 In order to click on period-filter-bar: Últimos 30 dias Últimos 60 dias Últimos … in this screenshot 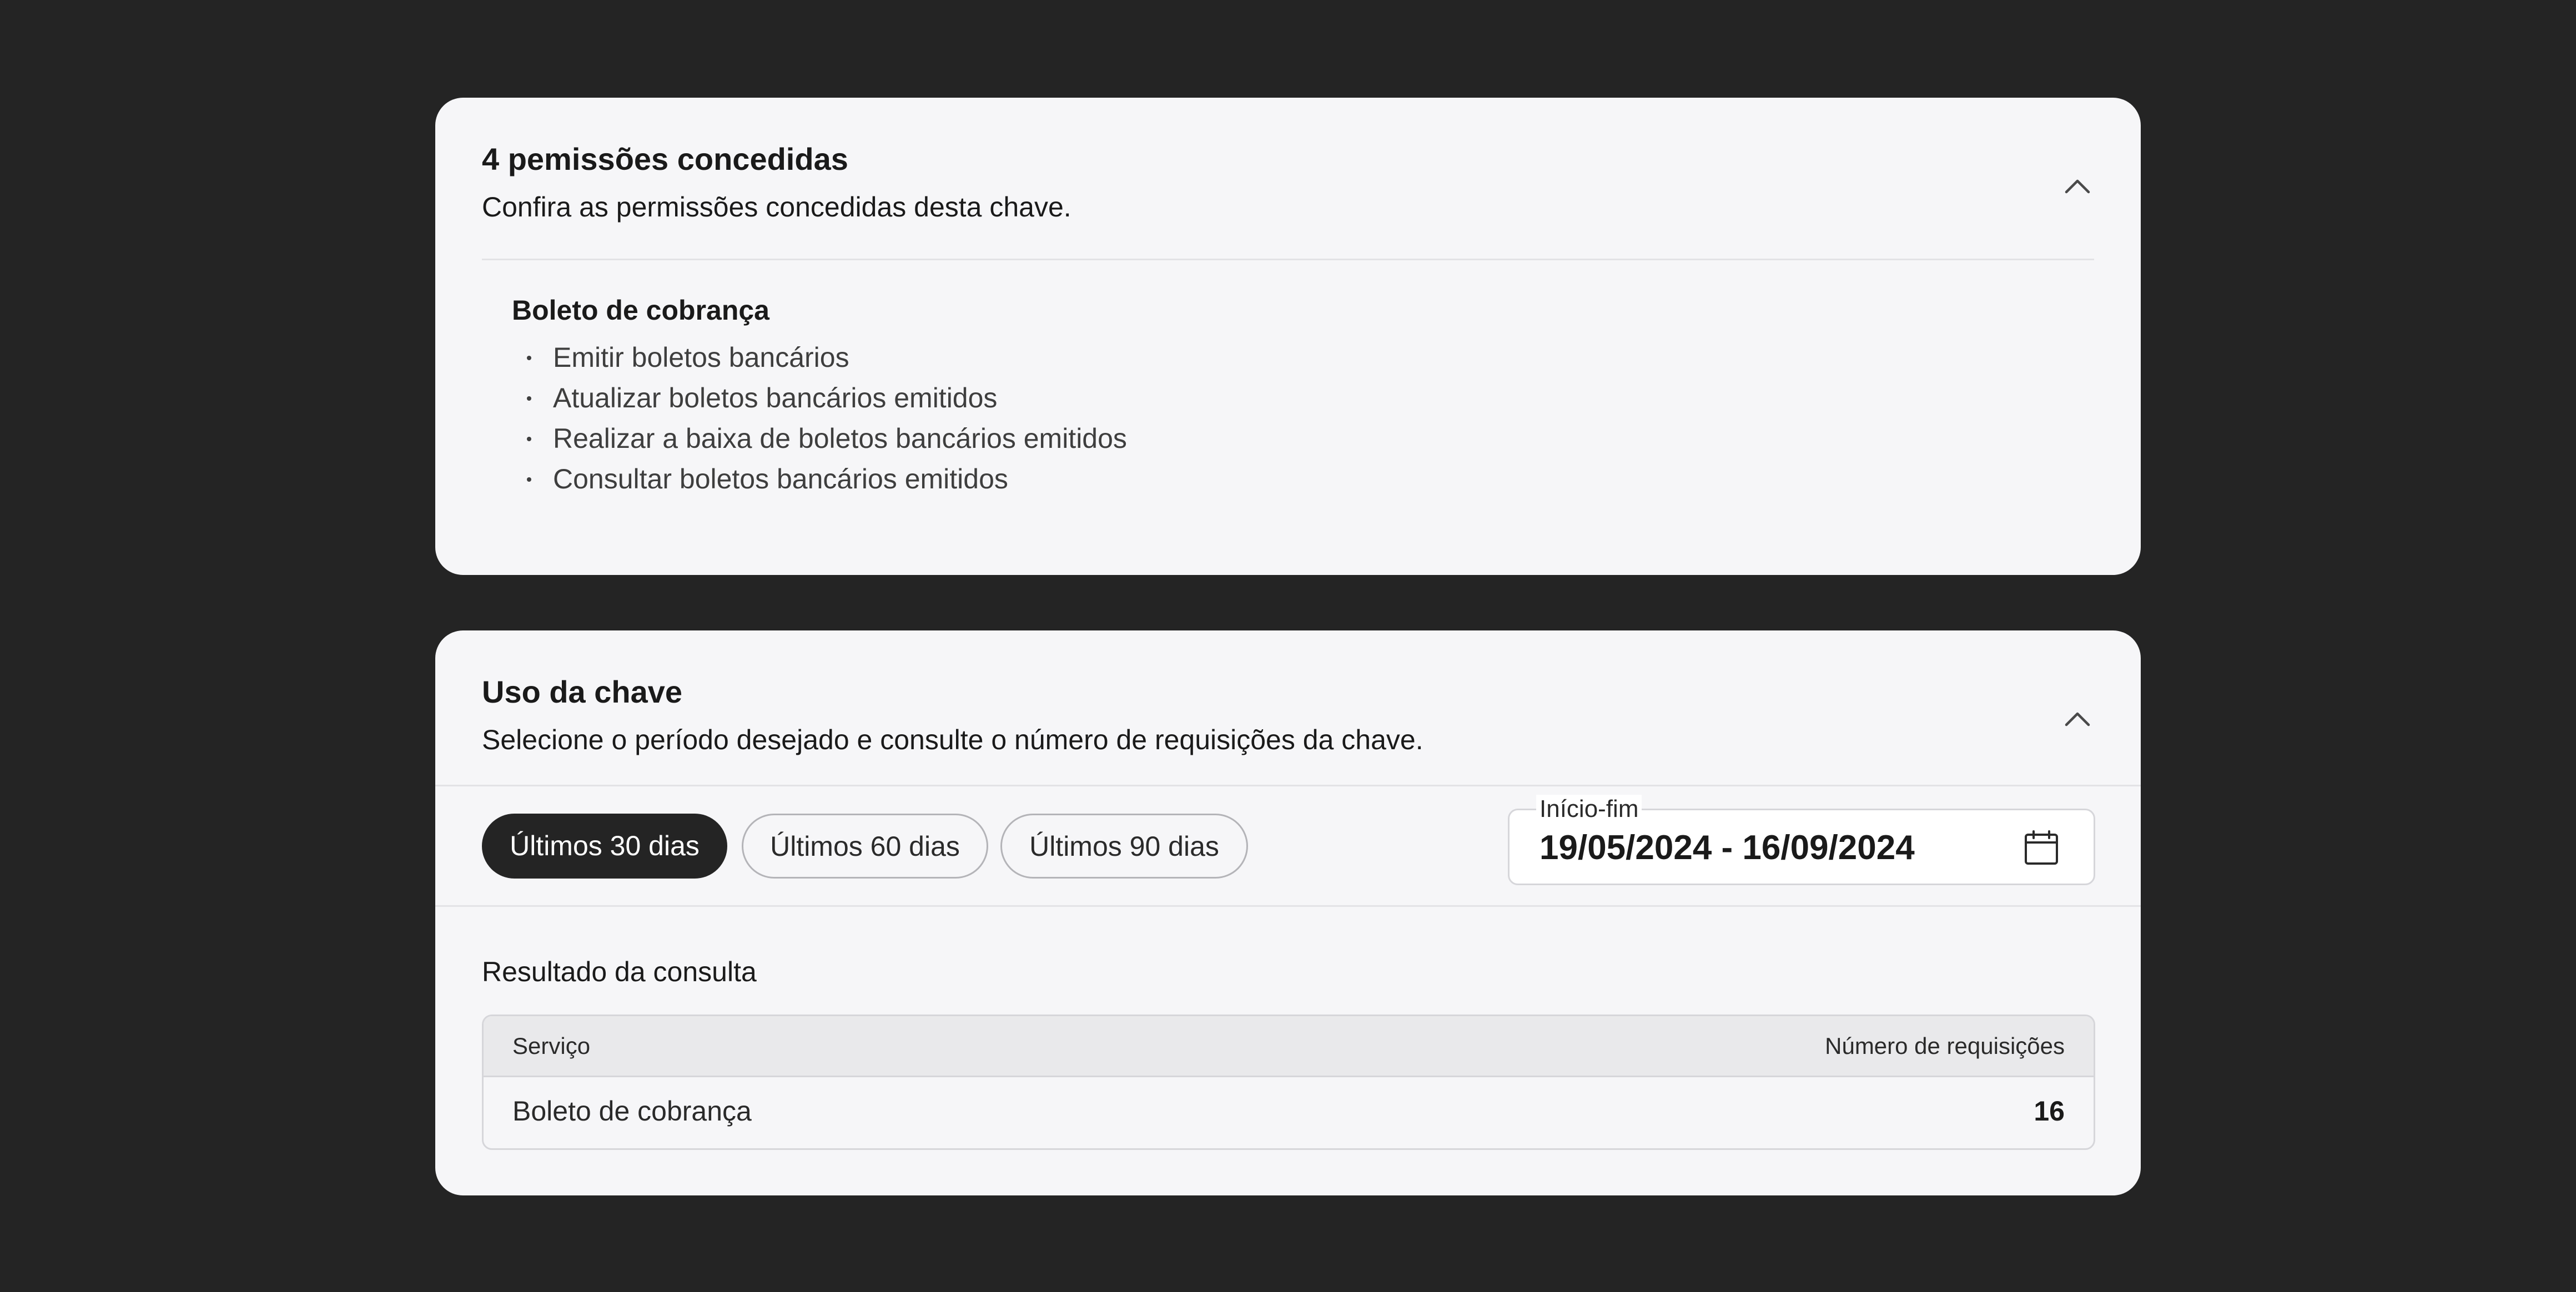, I will do `click(1288, 846)`.